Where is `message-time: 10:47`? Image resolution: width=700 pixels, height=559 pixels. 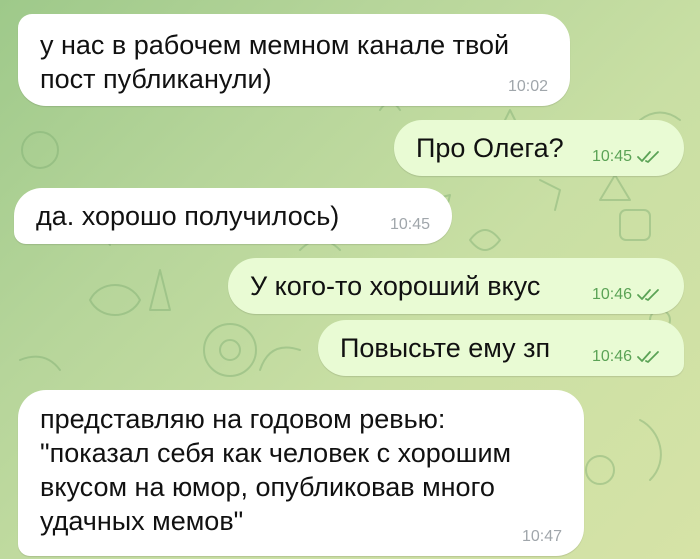 message-time: 10:47 is located at coordinates (541, 536).